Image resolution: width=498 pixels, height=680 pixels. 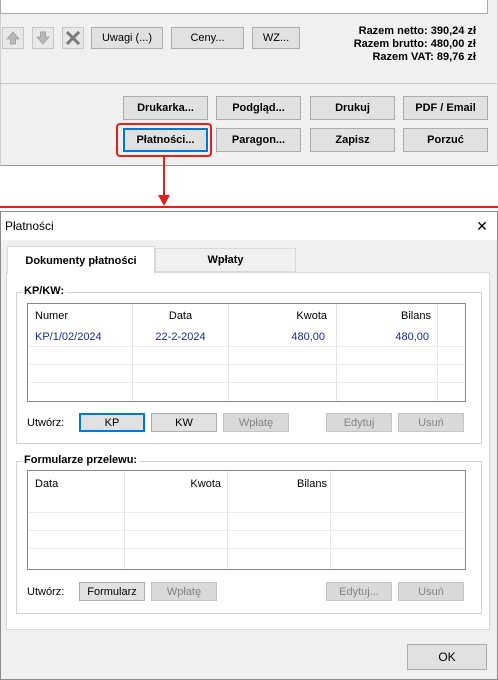 What do you see at coordinates (184, 422) in the screenshot?
I see `kw-button: KW` at bounding box center [184, 422].